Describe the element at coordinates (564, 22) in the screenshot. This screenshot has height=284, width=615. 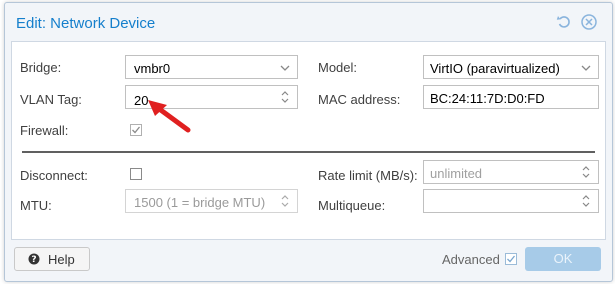
I see `reset-icon` at that location.